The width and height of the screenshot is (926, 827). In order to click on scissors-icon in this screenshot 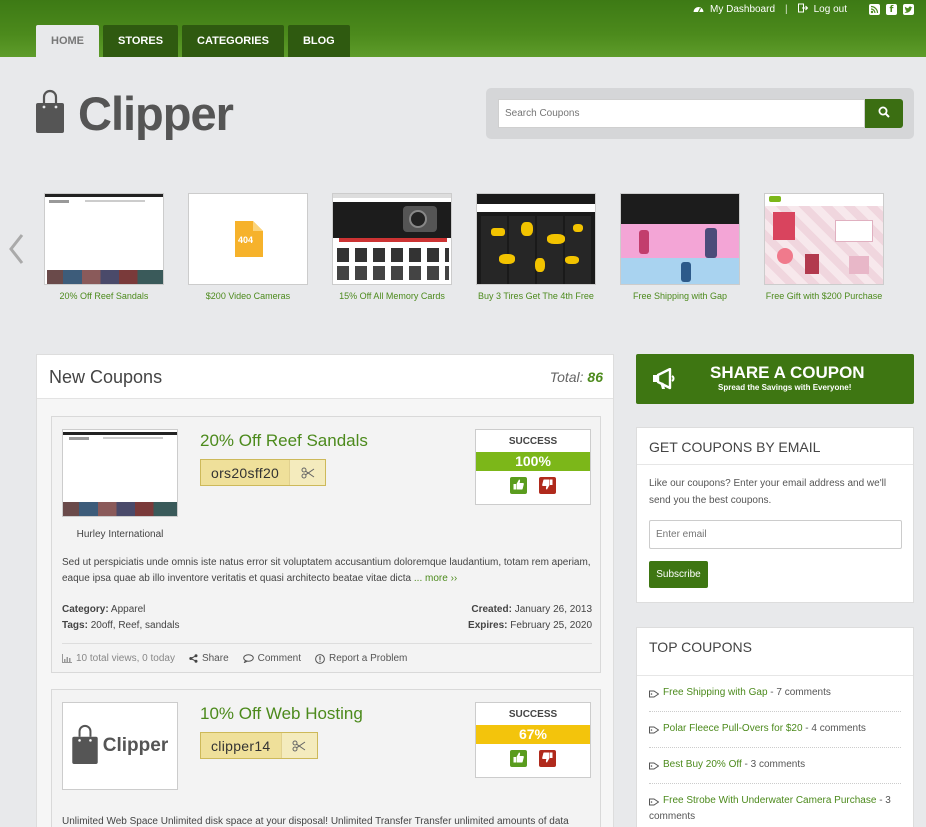, I will do `click(298, 745)`.